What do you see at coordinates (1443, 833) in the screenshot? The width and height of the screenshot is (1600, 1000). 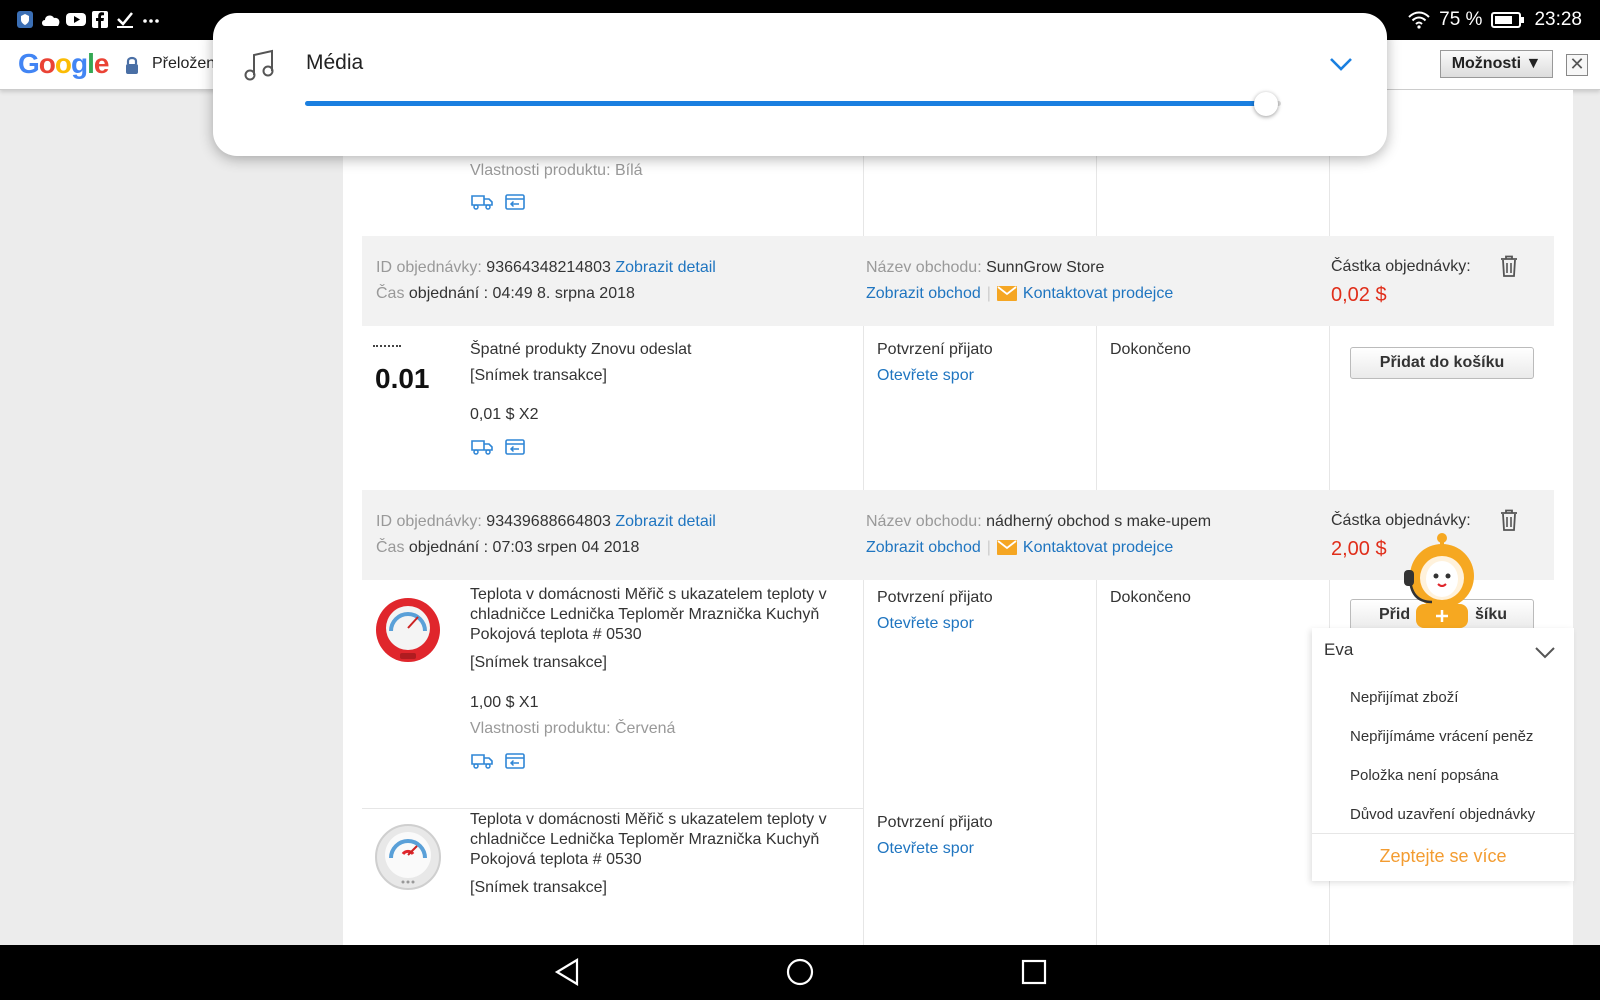 I see `help-divider` at bounding box center [1443, 833].